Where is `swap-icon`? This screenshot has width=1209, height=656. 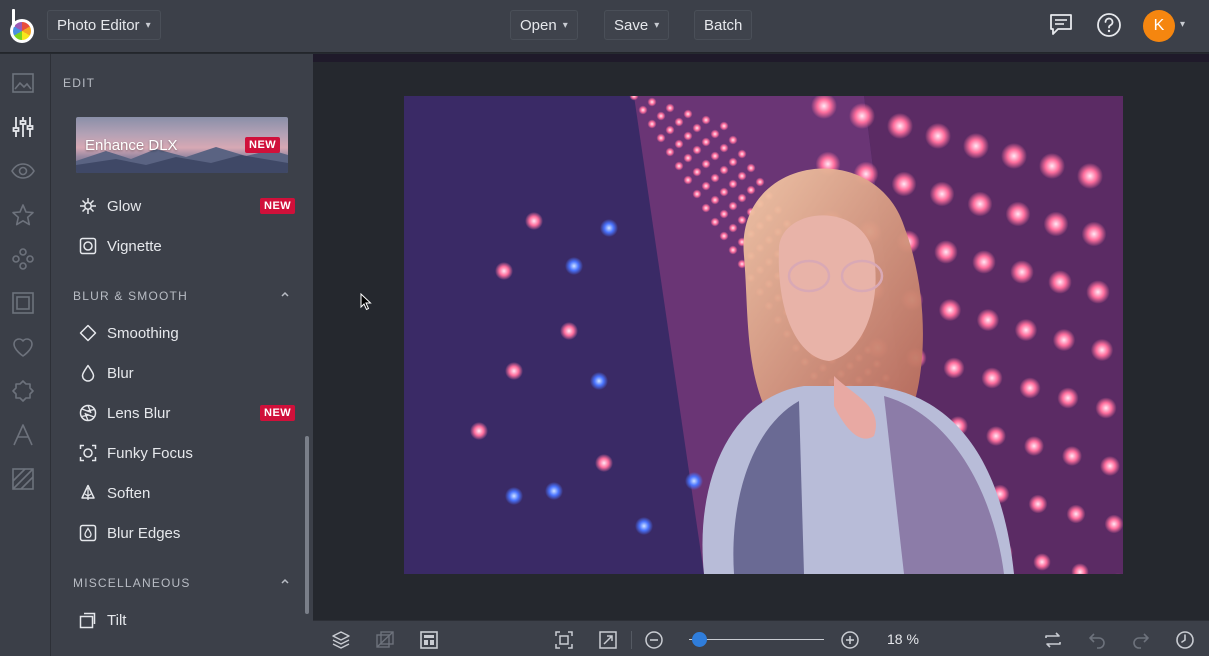
swap-icon is located at coordinates (1053, 640).